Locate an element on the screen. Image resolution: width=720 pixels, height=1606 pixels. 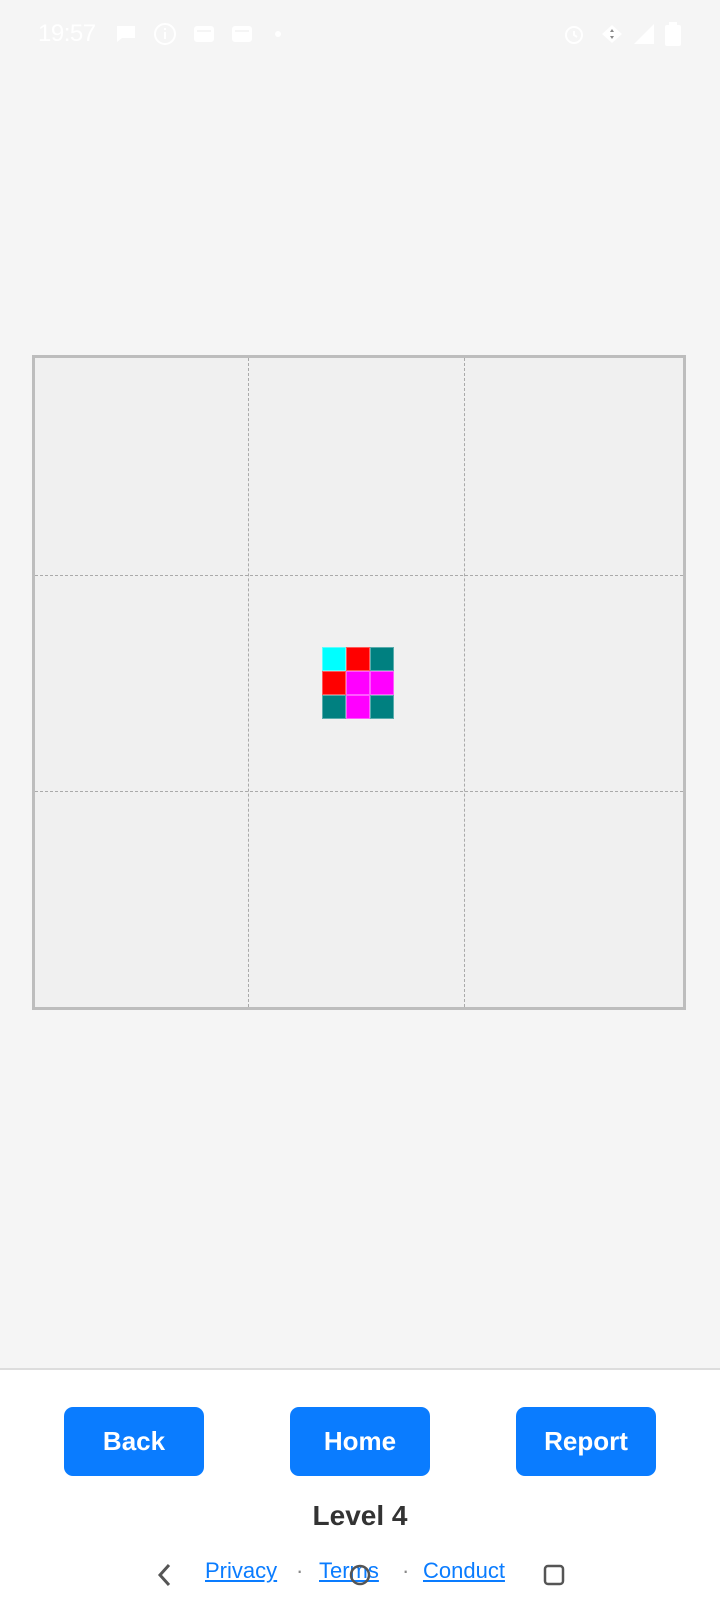
home-button: Home is located at coordinates (360, 1441).